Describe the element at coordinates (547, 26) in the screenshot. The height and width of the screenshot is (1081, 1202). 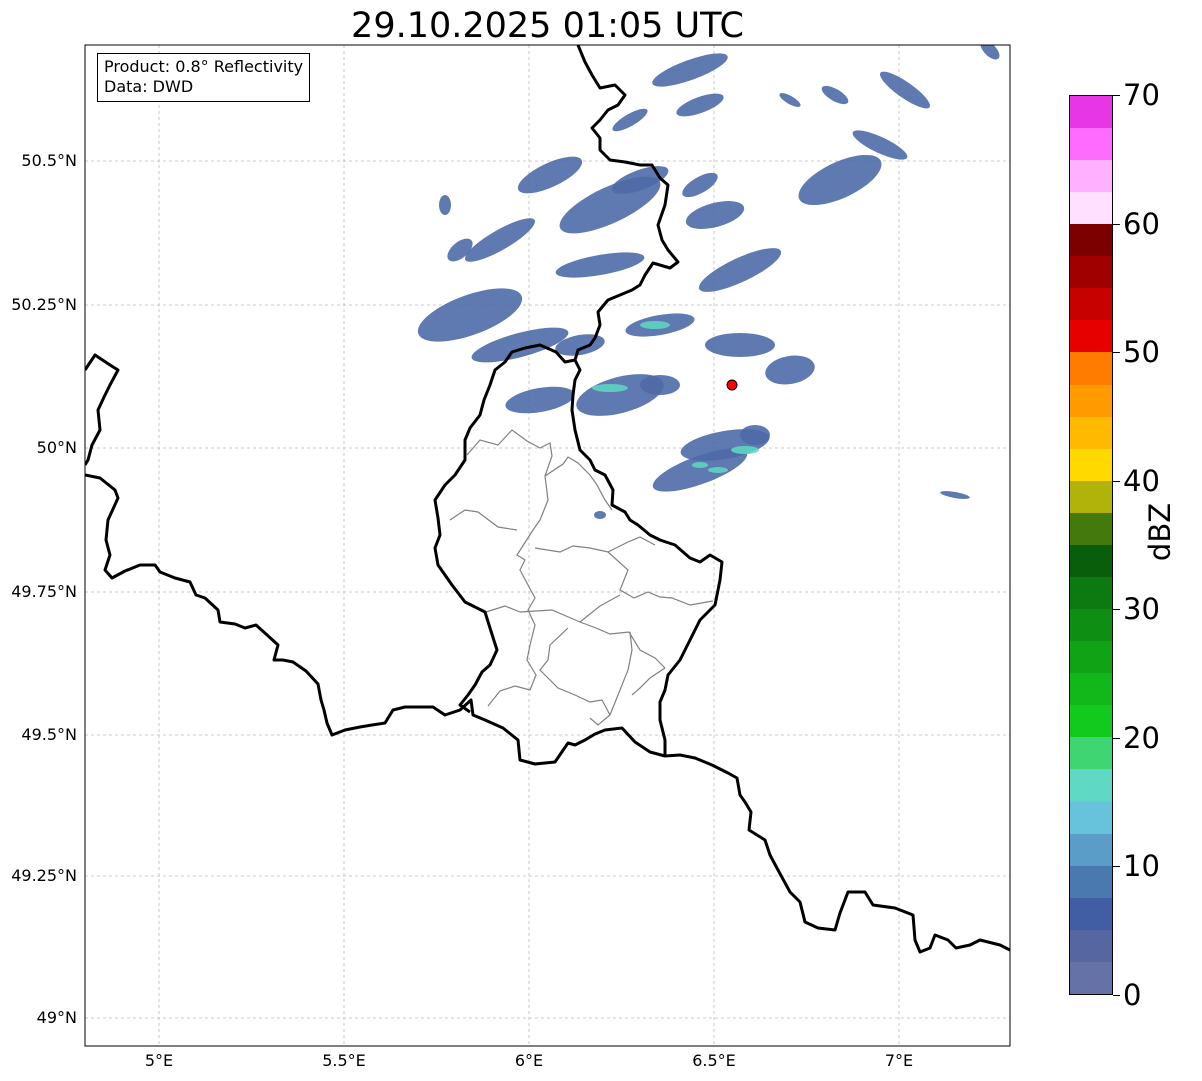
I see `map-title: 29.10.2025 01:05 UTC` at that location.